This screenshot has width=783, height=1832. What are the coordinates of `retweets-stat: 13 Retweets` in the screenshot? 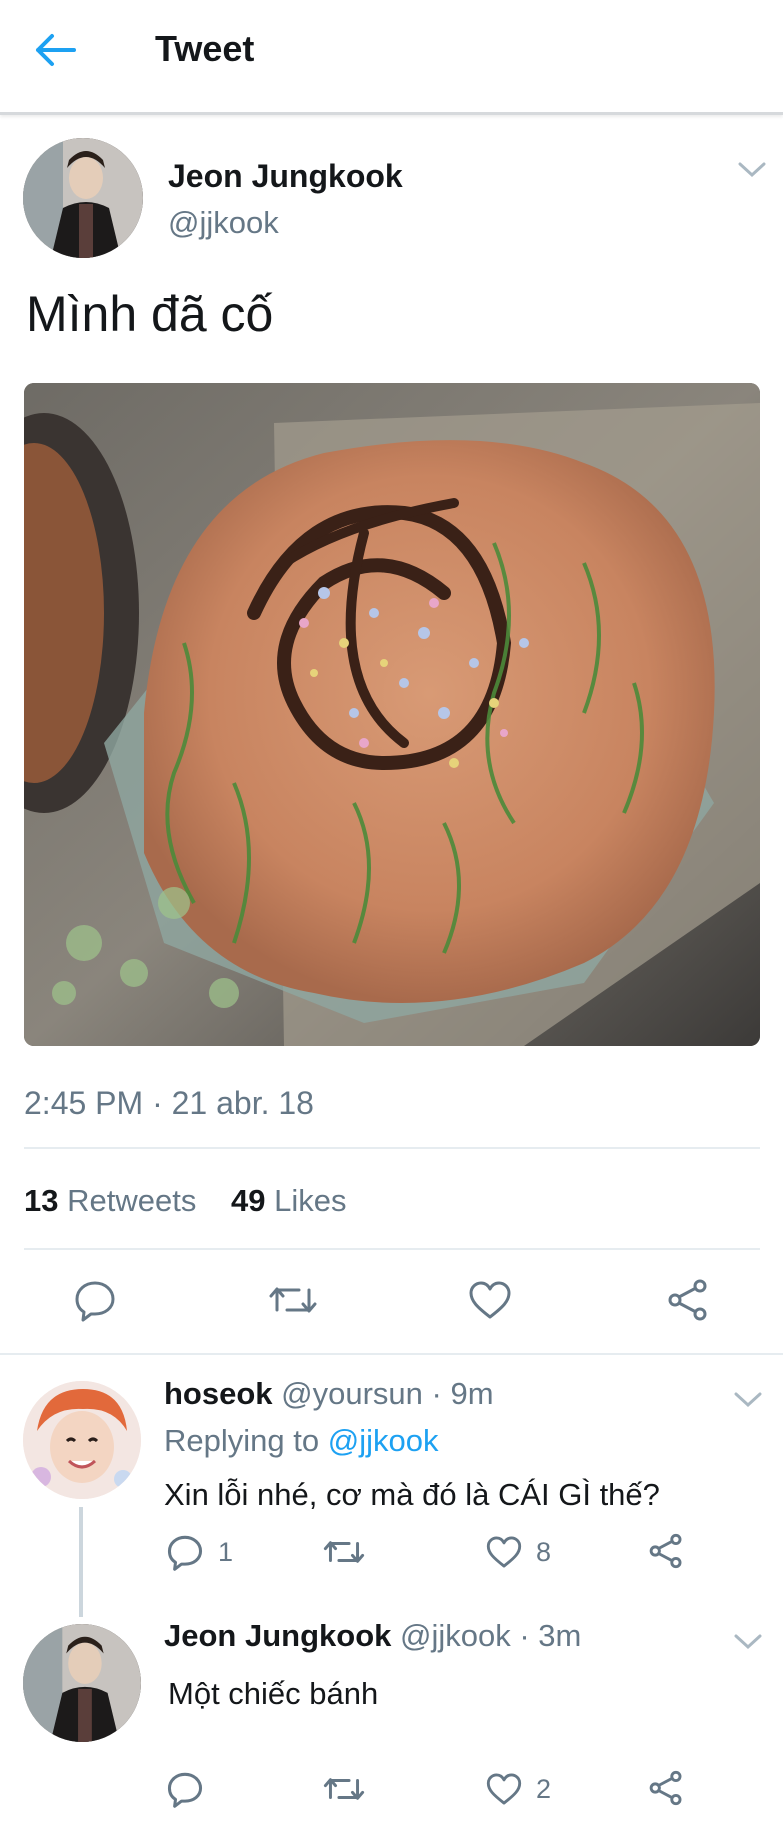 It's located at (110, 1201).